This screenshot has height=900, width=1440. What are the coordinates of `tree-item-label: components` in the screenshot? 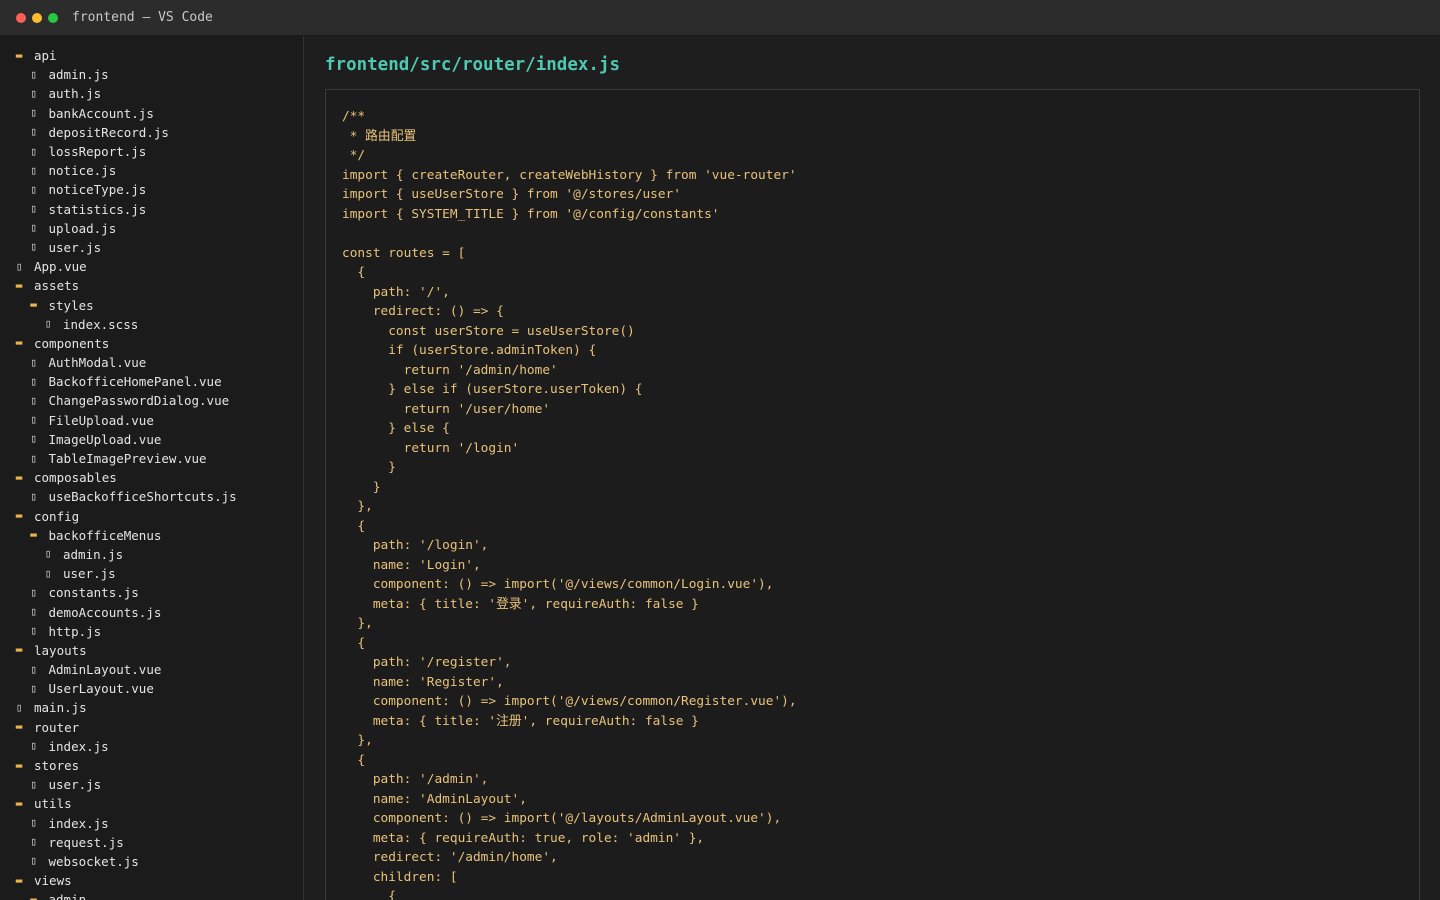 It's located at (72, 343).